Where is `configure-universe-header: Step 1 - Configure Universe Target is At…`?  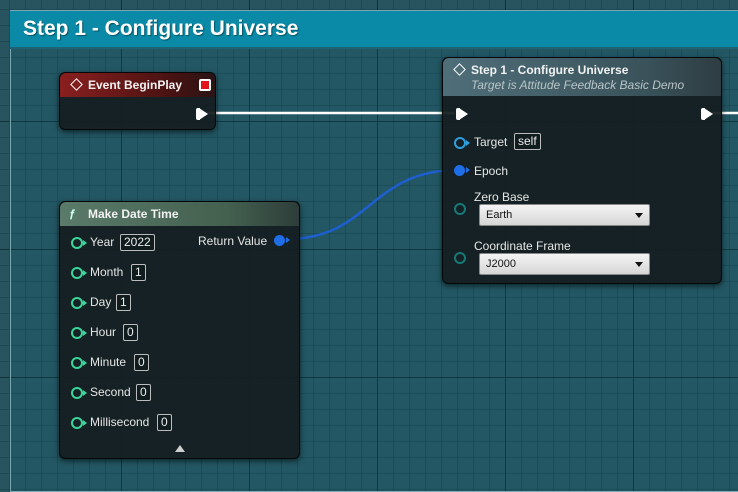 configure-universe-header: Step 1 - Configure Universe Target is At… is located at coordinates (582, 77).